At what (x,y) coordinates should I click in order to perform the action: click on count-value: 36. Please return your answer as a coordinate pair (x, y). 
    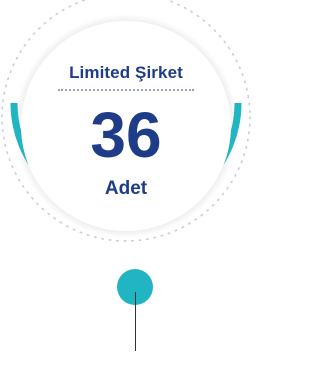
    Looking at the image, I should click on (126, 135).